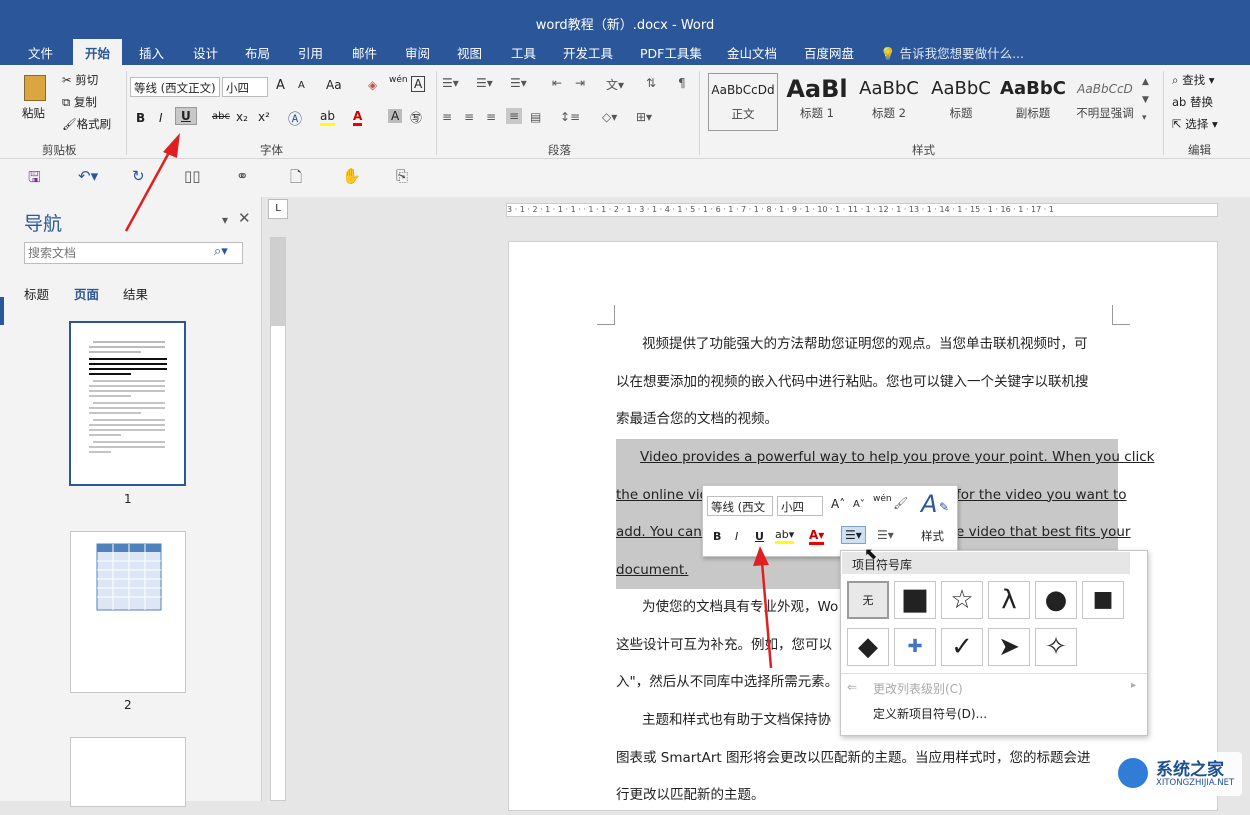  I want to click on watermark-logo: 系统之家 XITONGZHIJIA.NET, so click(1177, 774).